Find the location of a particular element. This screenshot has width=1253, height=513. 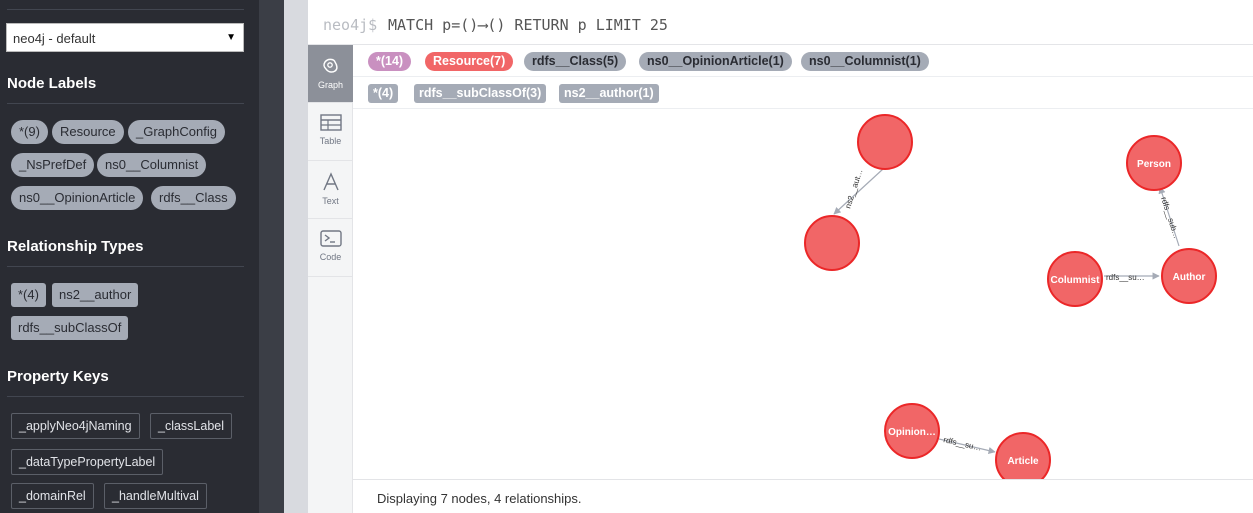

query-editor: neo4j$ MATCH p=()⟶() RETURN p LIMIT 25 is located at coordinates (780, 22).